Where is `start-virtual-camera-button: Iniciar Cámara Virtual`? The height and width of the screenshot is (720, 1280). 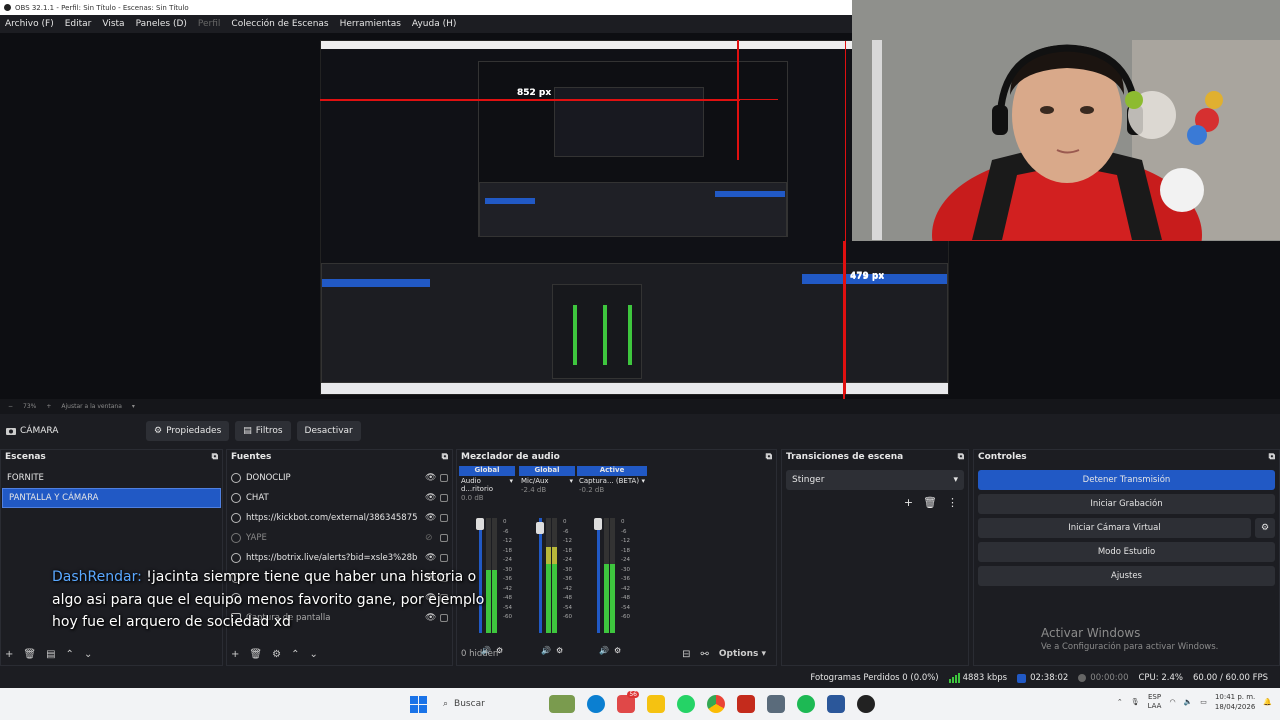
start-virtual-camera-button: Iniciar Cámara Virtual is located at coordinates (1114, 528).